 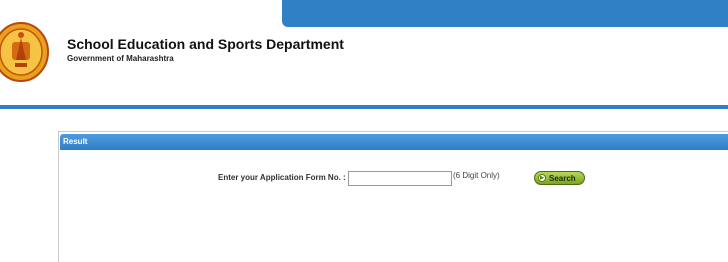 What do you see at coordinates (542, 178) in the screenshot?
I see `arrow-right-circle-icon: ▶` at bounding box center [542, 178].